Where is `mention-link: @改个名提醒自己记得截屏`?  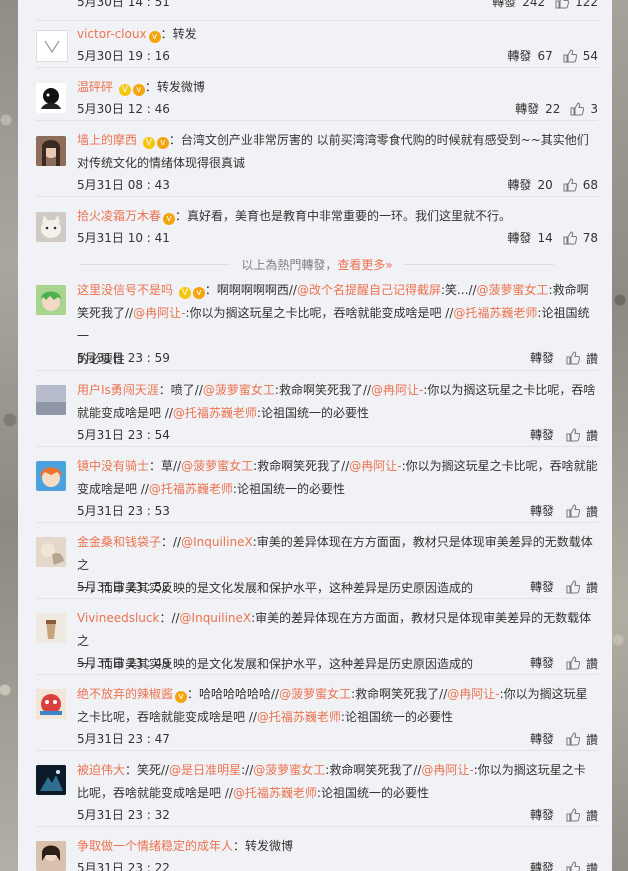 mention-link: @改个名提醒自己记得截屏 is located at coordinates (369, 290).